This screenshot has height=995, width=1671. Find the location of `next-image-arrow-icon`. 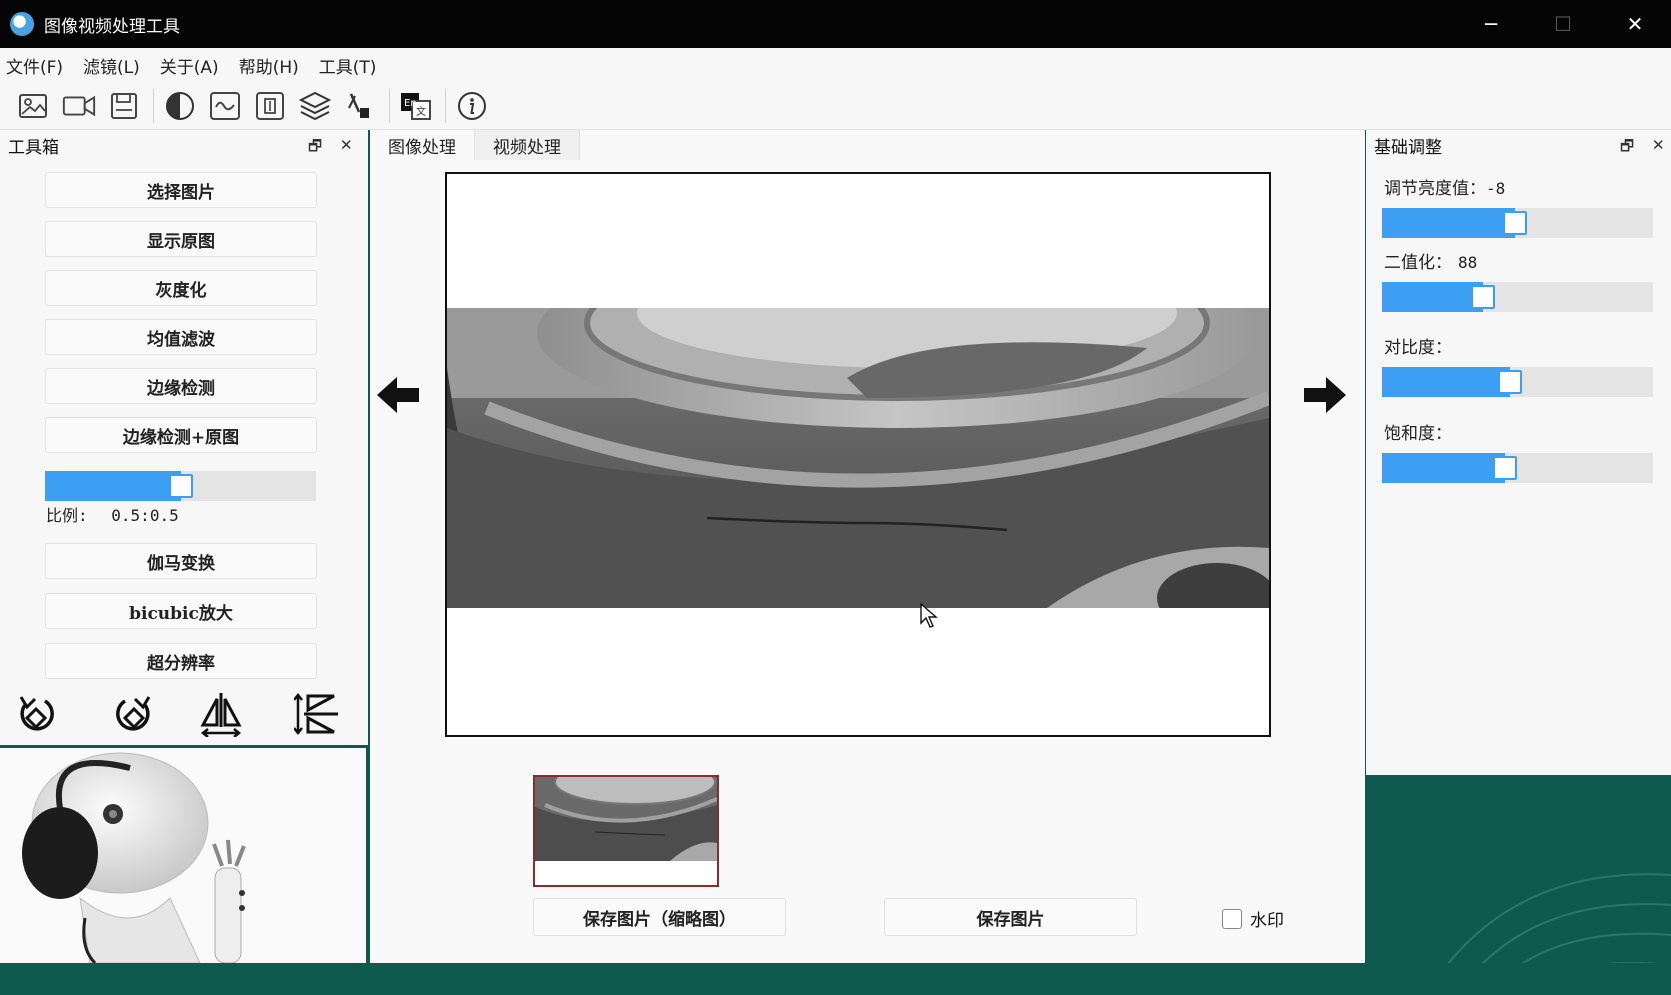

next-image-arrow-icon is located at coordinates (1325, 395).